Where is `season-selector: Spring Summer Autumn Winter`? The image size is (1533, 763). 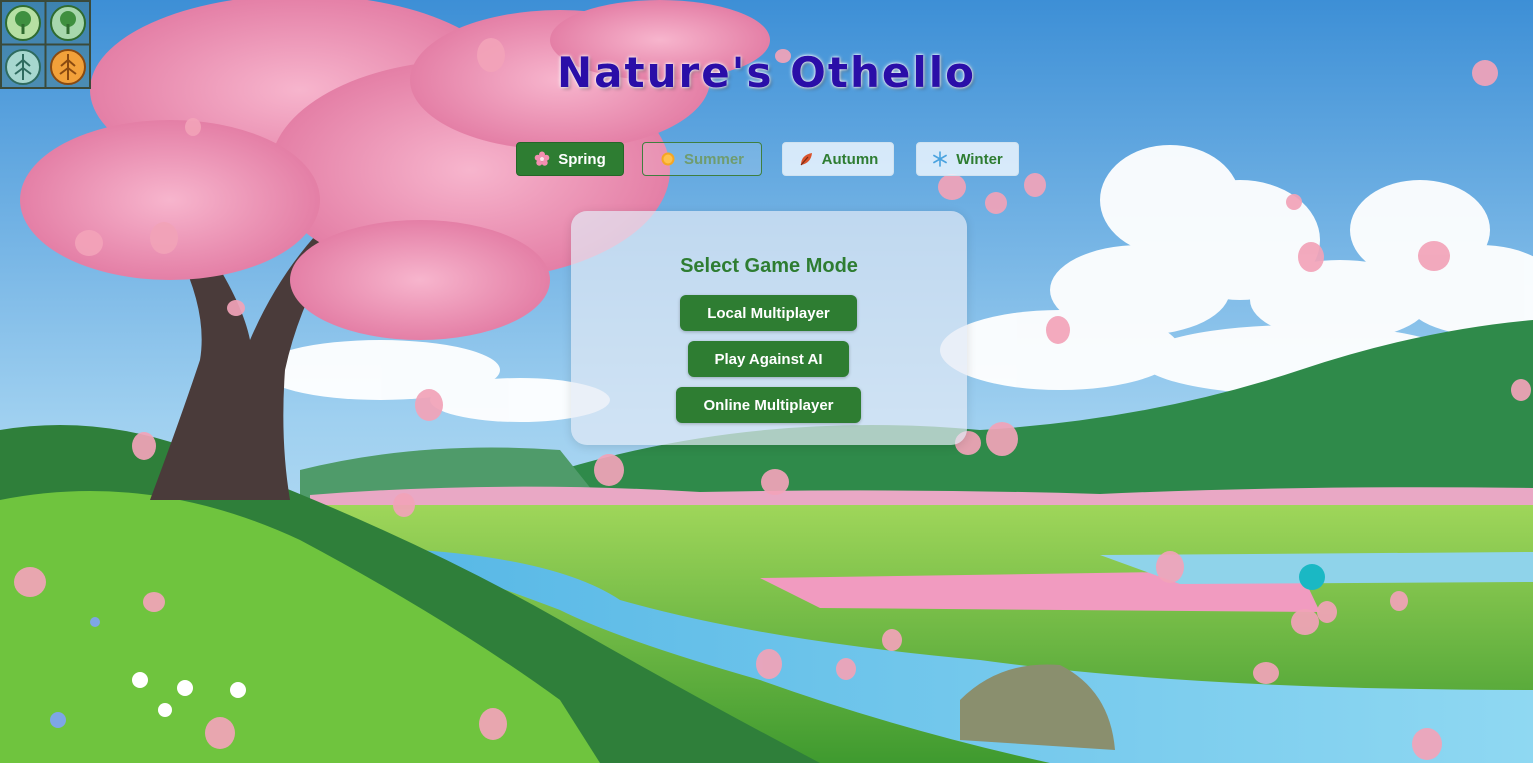
season-selector: Spring Summer Autumn Winter is located at coordinates (766, 160).